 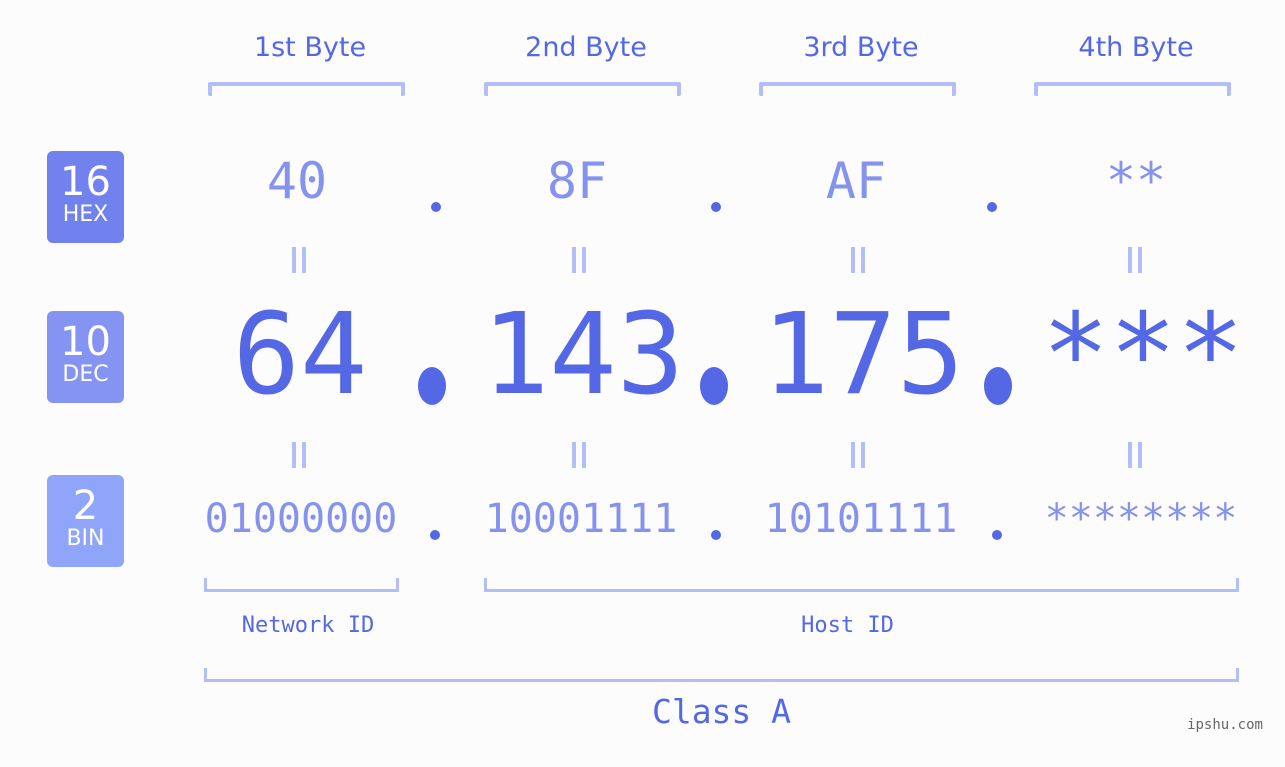 What do you see at coordinates (1141, 519) in the screenshot?
I see `bin-byte-4: ********` at bounding box center [1141, 519].